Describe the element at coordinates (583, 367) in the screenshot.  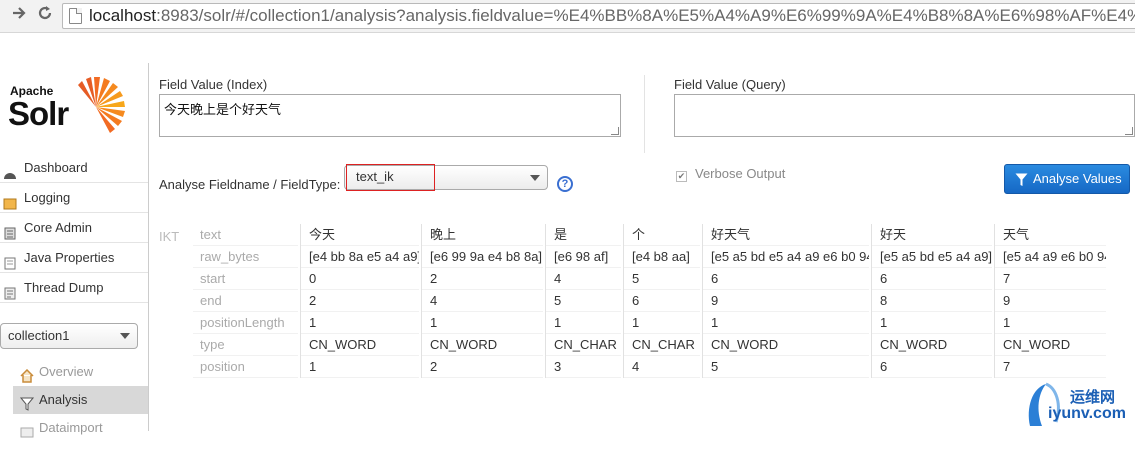
I see `token-position: 3` at that location.